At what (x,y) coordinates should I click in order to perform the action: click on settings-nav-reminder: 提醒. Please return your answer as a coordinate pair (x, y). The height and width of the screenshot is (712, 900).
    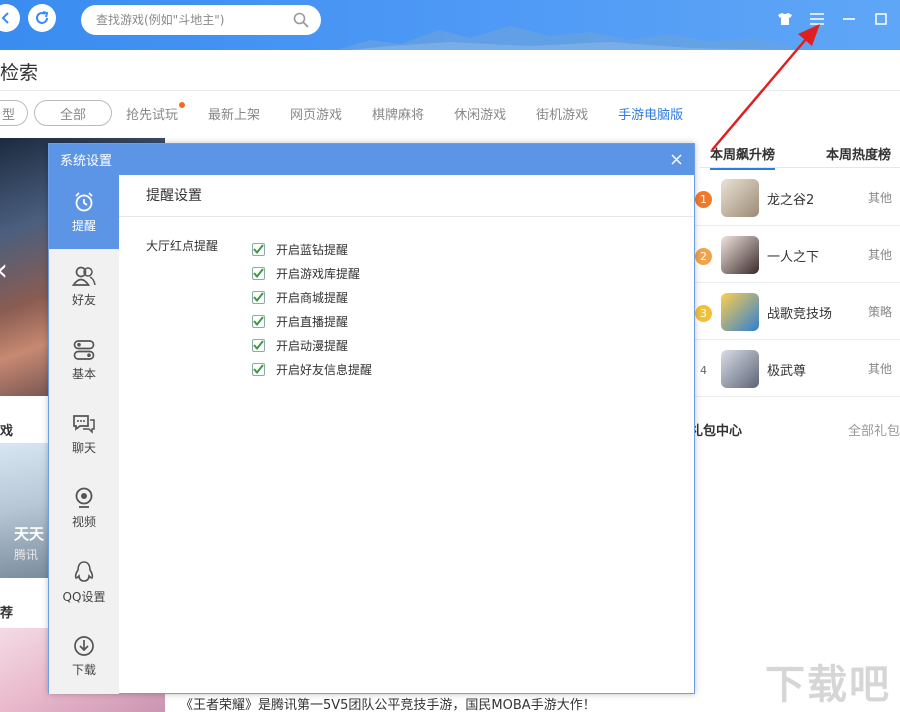
    Looking at the image, I should click on (84, 212).